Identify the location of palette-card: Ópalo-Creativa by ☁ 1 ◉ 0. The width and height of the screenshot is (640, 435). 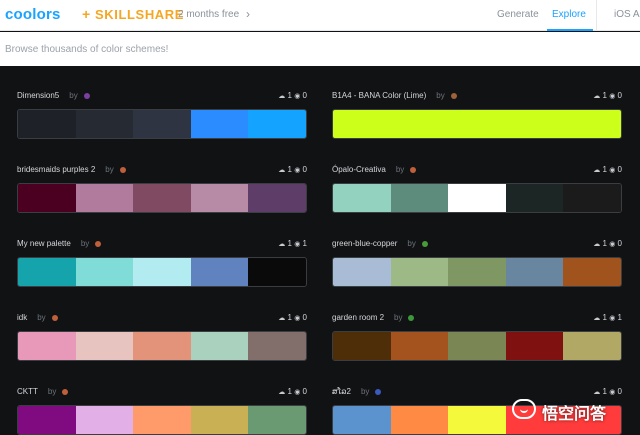
(477, 189).